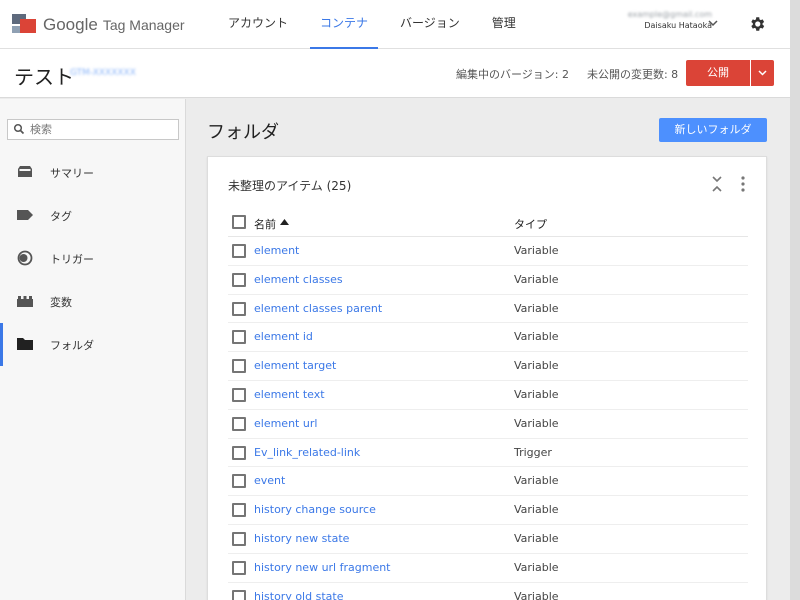 The height and width of the screenshot is (600, 800). What do you see at coordinates (430, 24) in the screenshot?
I see `nav-versions: バージョン` at bounding box center [430, 24].